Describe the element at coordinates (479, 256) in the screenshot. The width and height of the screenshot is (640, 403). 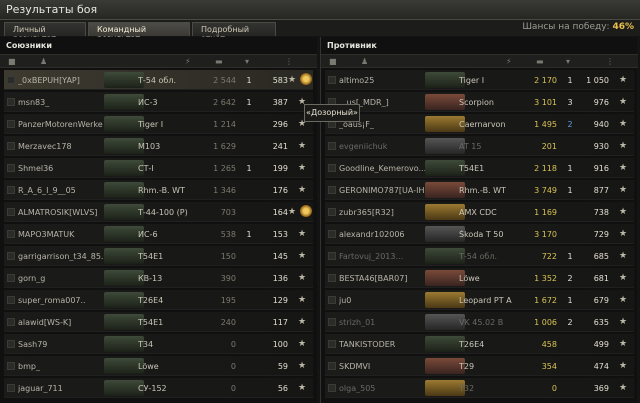
I see `table-row: Fartovuj_2013... Т-54 обл. 722 1 685 ★` at that location.